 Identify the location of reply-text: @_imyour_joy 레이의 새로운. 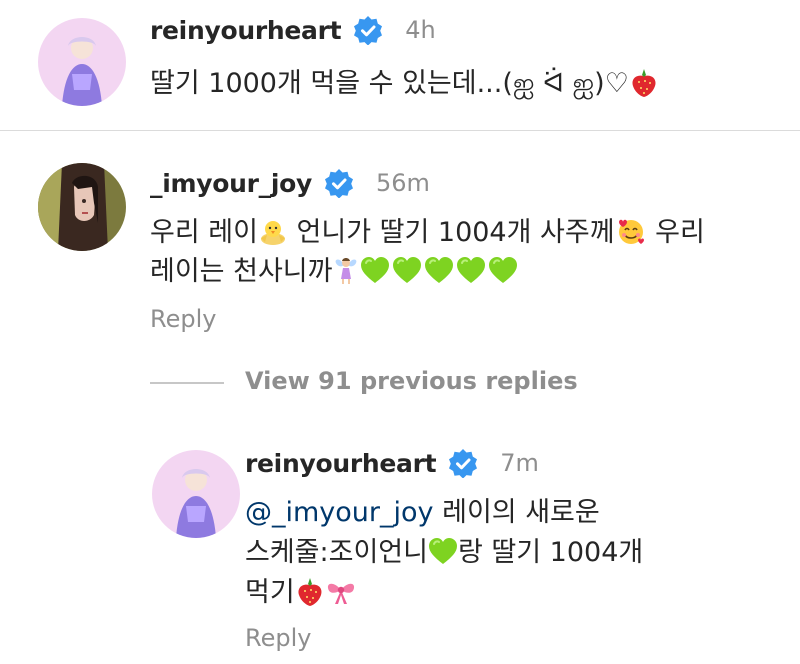
(422, 512).